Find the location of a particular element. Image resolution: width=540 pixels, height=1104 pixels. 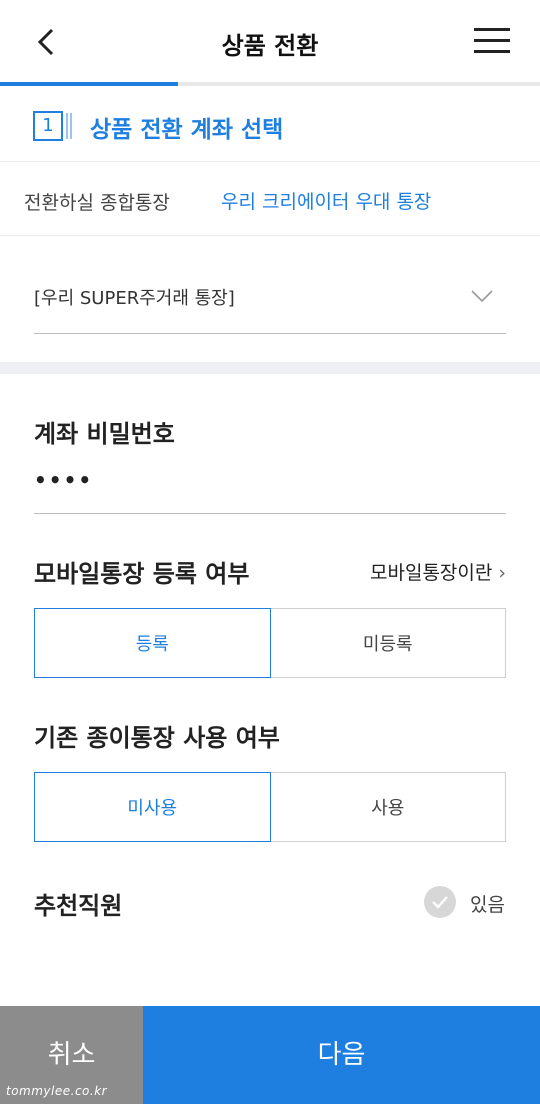

recommender-yes-label: 있음 is located at coordinates (487, 905).